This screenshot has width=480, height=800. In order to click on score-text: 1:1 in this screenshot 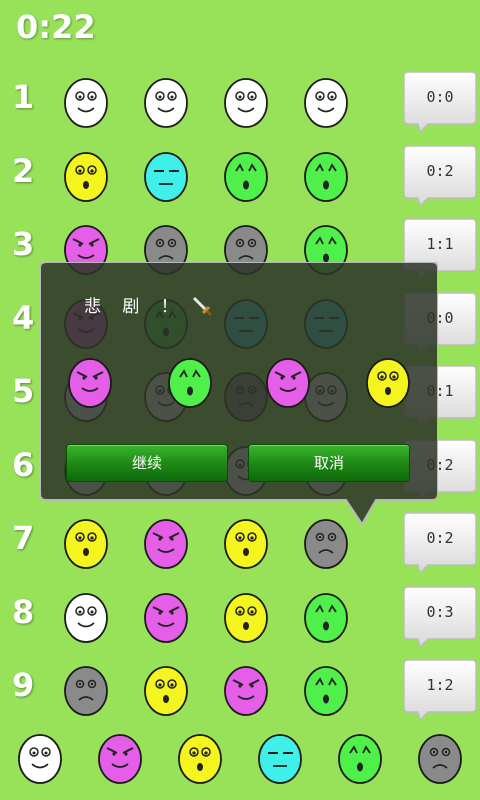, I will do `click(440, 244)`.